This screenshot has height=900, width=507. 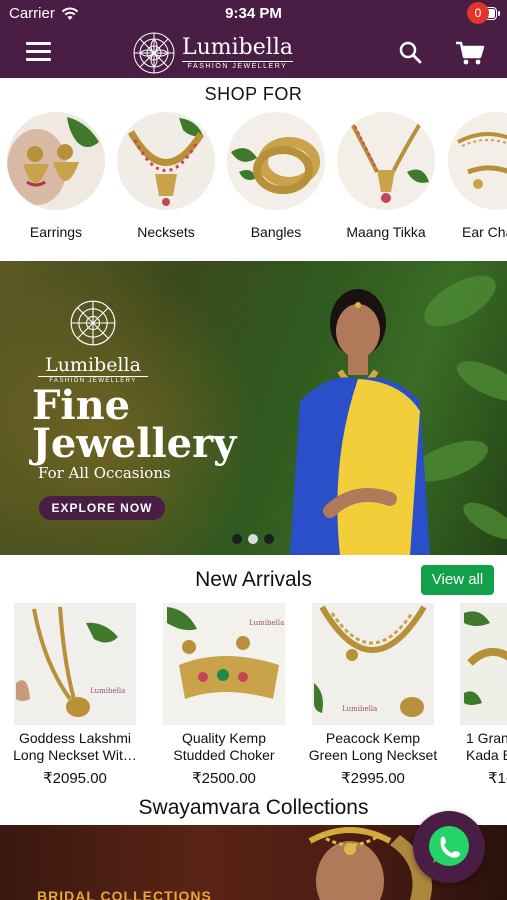 I want to click on hamburger-icon, so click(x=38, y=43).